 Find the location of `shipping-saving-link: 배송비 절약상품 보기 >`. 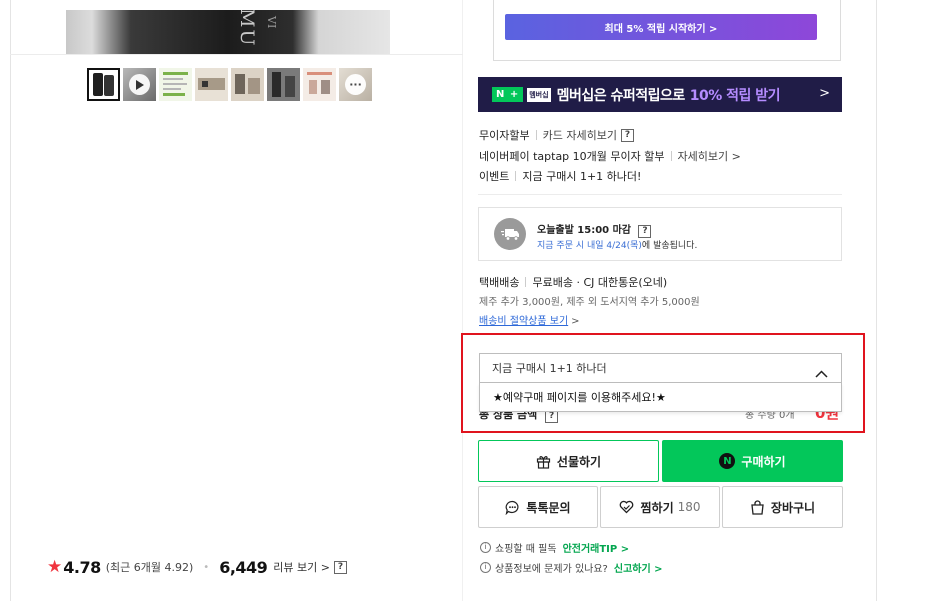

shipping-saving-link: 배송비 절약상품 보기 > is located at coordinates (529, 319).